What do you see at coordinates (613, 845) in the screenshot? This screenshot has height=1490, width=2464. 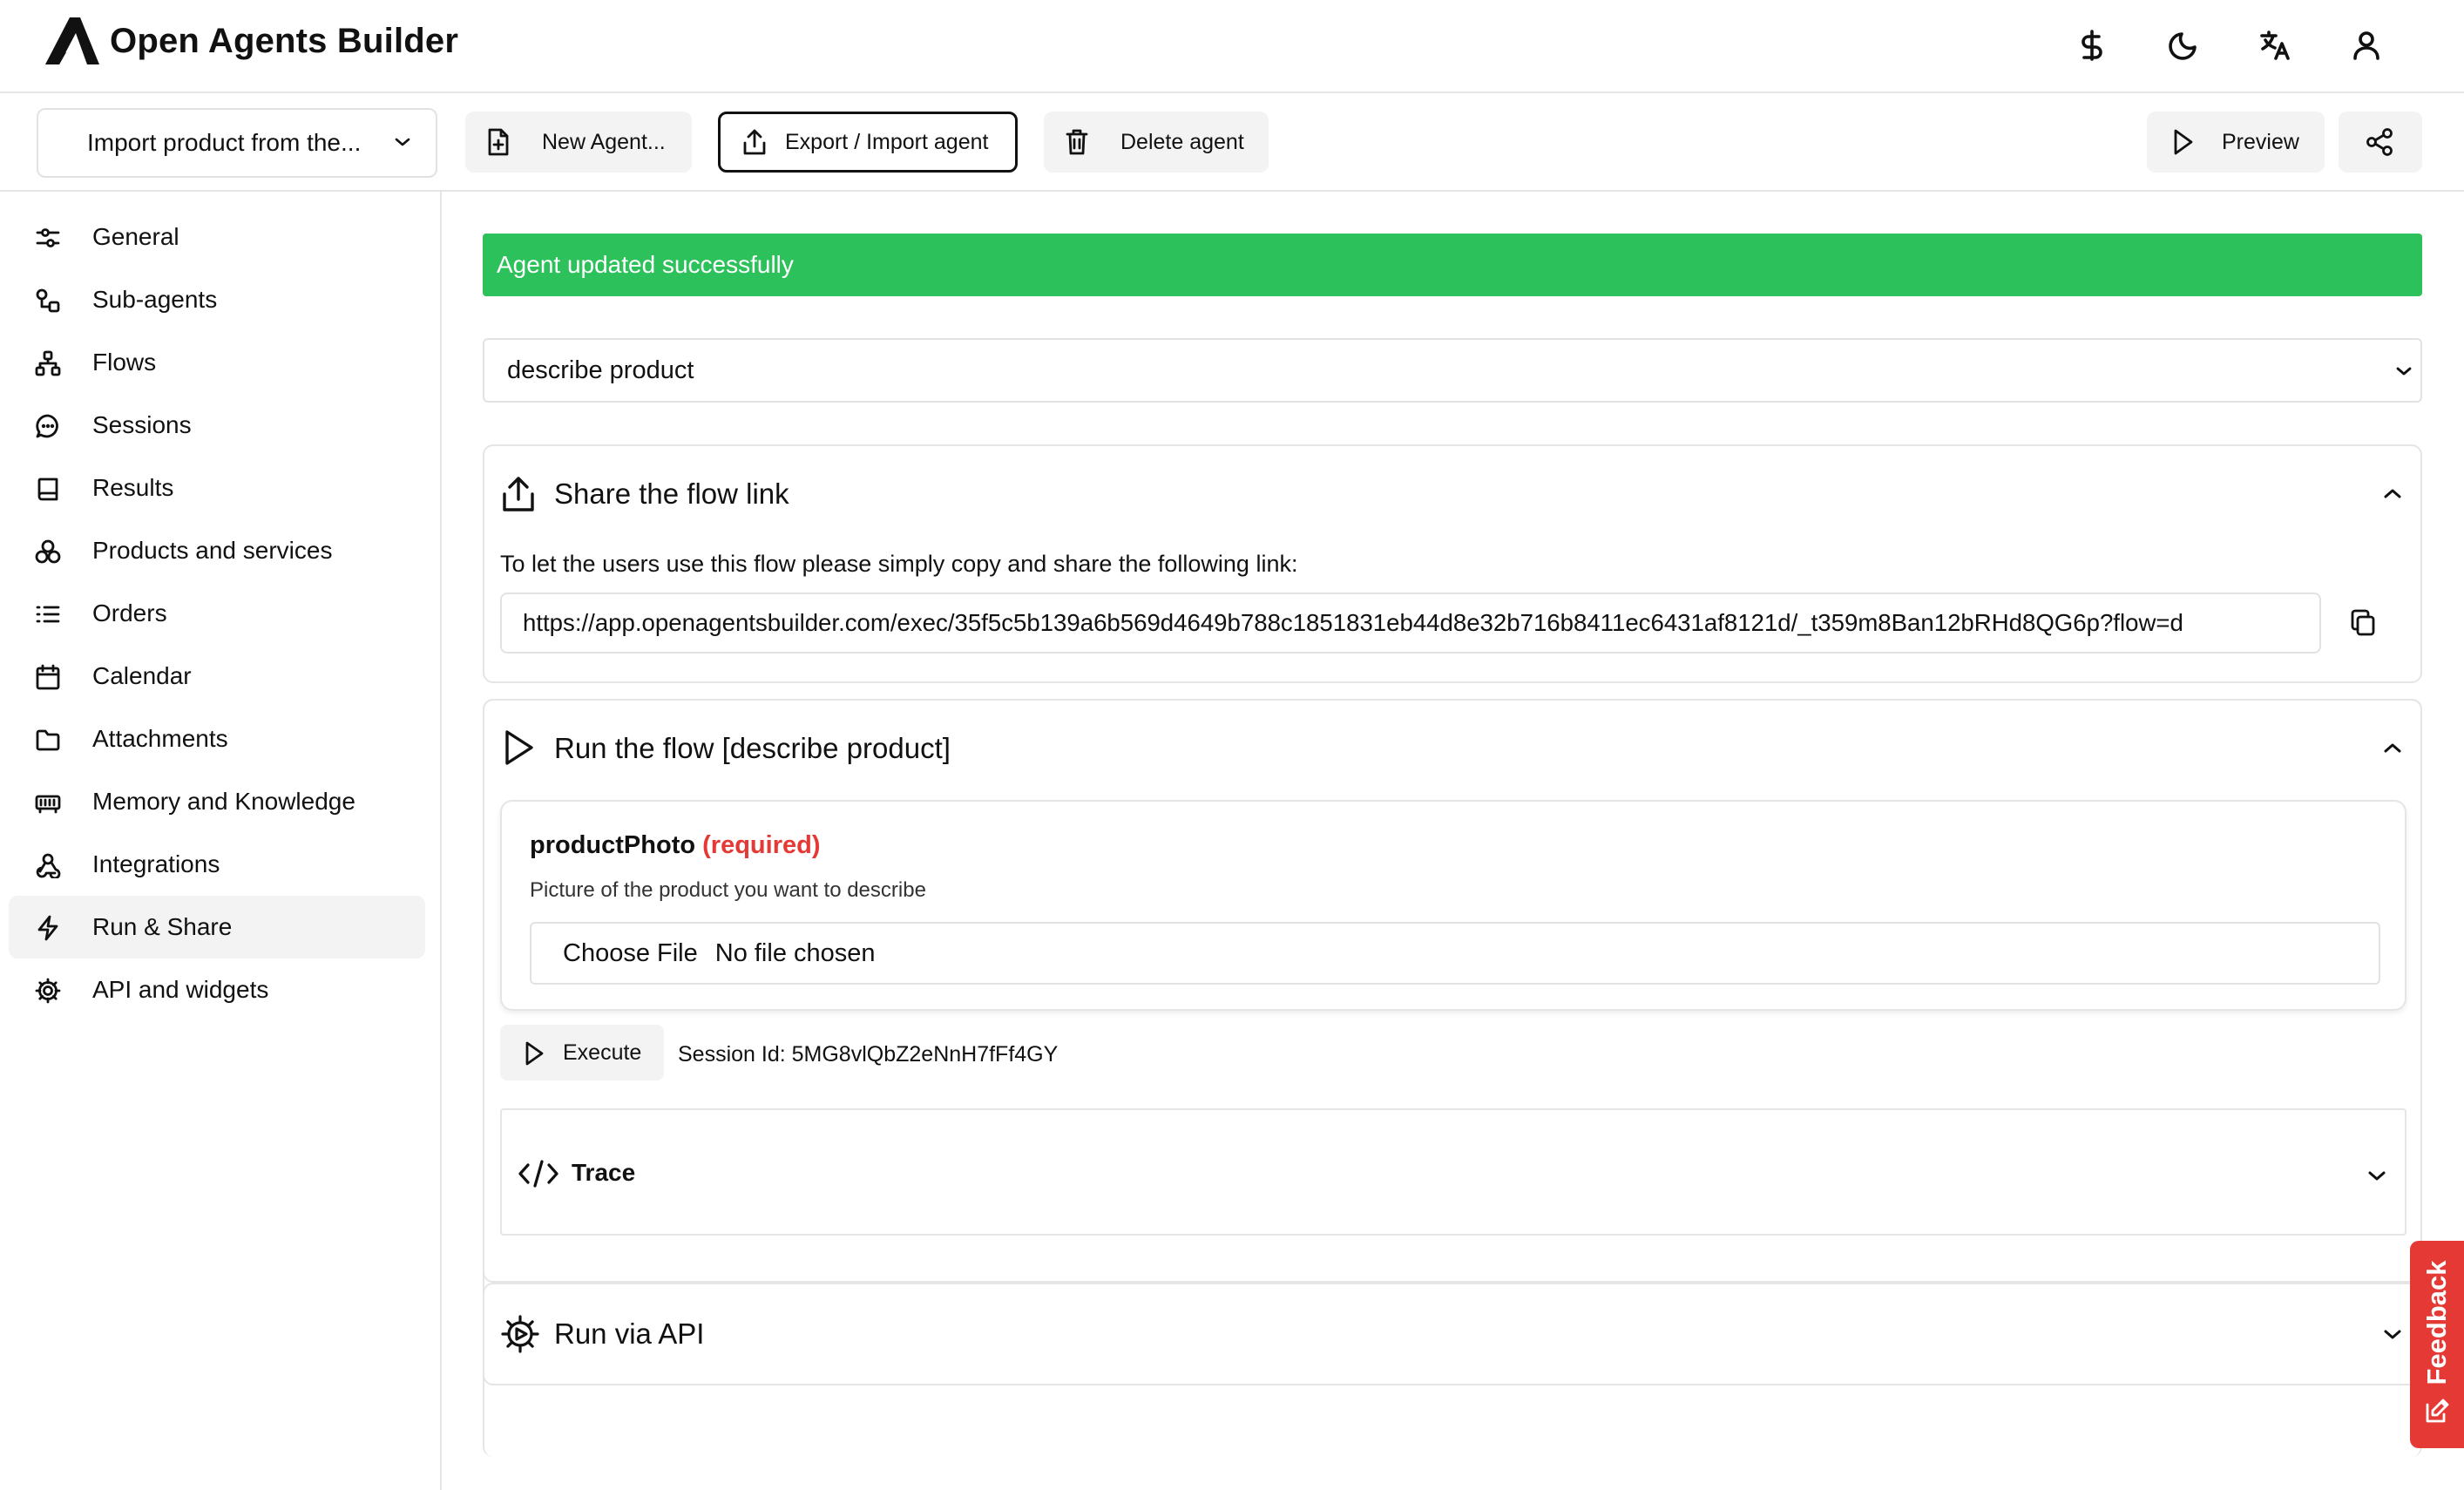 I see `param-name: productPhoto` at bounding box center [613, 845].